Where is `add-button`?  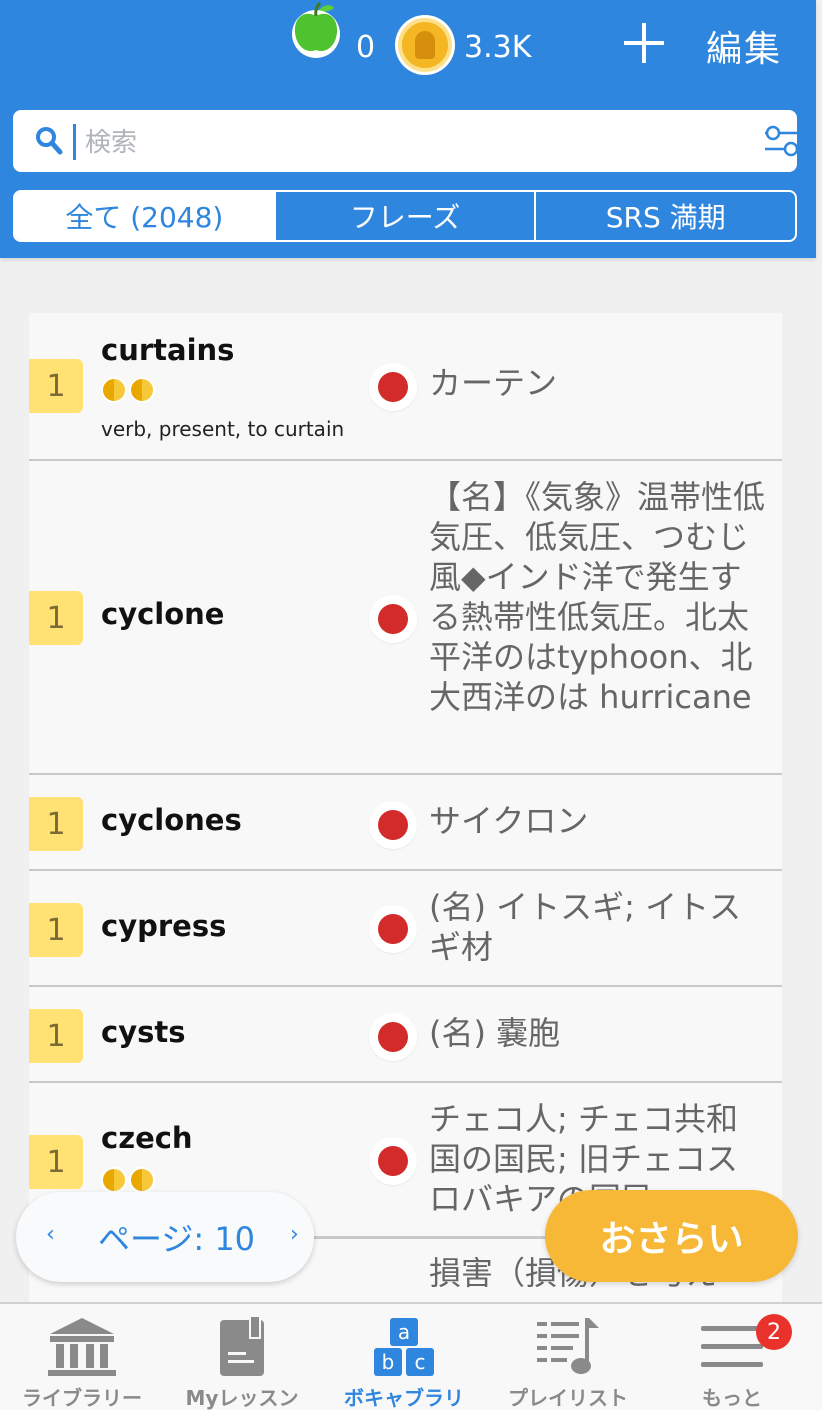 add-button is located at coordinates (645, 43).